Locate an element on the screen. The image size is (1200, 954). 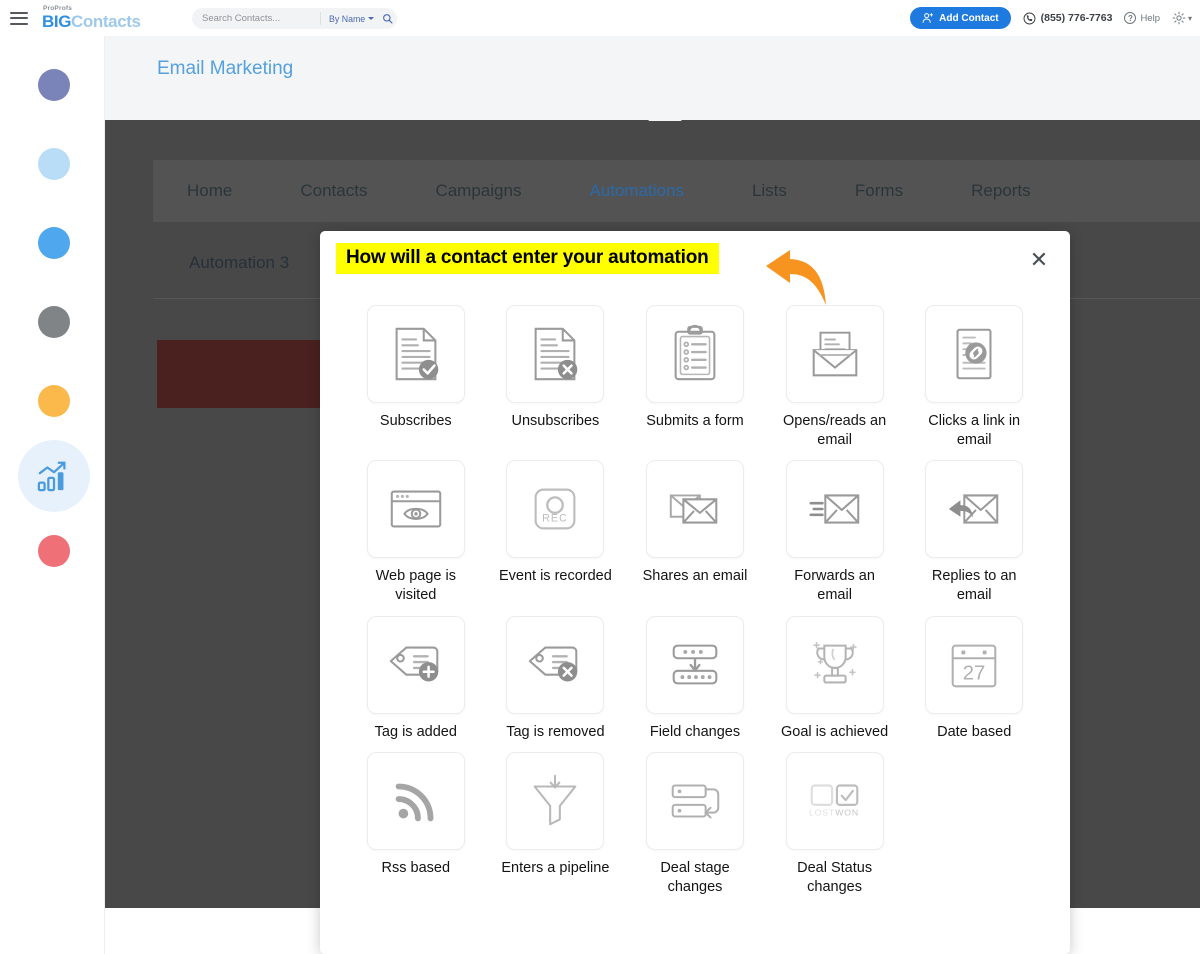
reply-envelope-icon is located at coordinates (974, 509).